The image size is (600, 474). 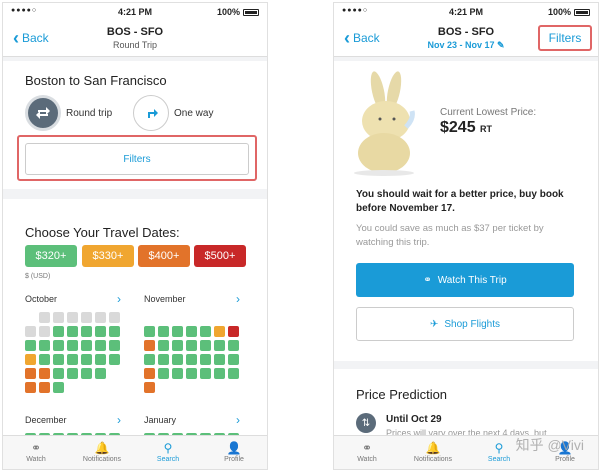 What do you see at coordinates (234, 452) in the screenshot?
I see `tab-profile: 👤 Profile` at bounding box center [234, 452].